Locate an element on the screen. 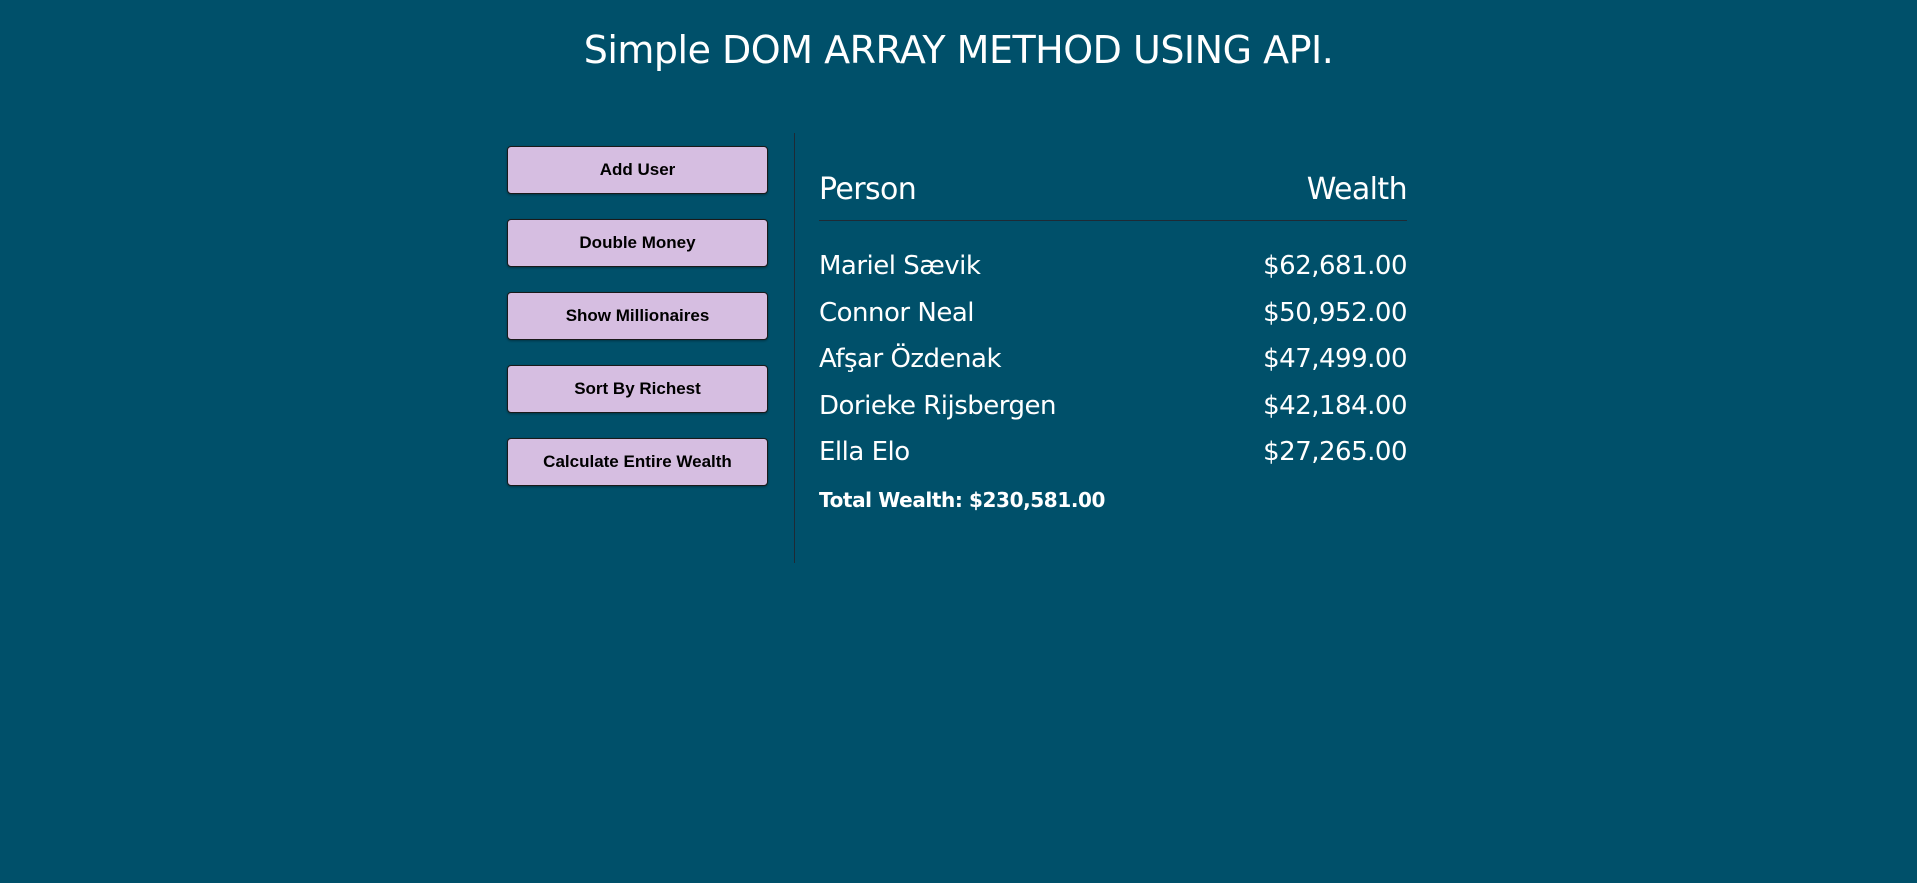 This screenshot has width=1917, height=883. table-row: Afşar Özdenak $47,499.00 is located at coordinates (1113, 359).